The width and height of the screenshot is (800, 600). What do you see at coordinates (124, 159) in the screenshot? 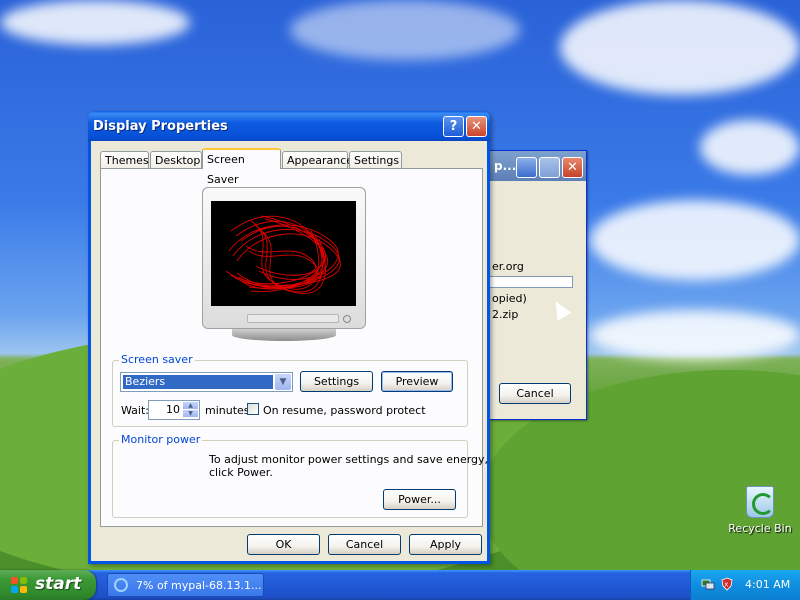
I see `tab-themes: Themes` at bounding box center [124, 159].